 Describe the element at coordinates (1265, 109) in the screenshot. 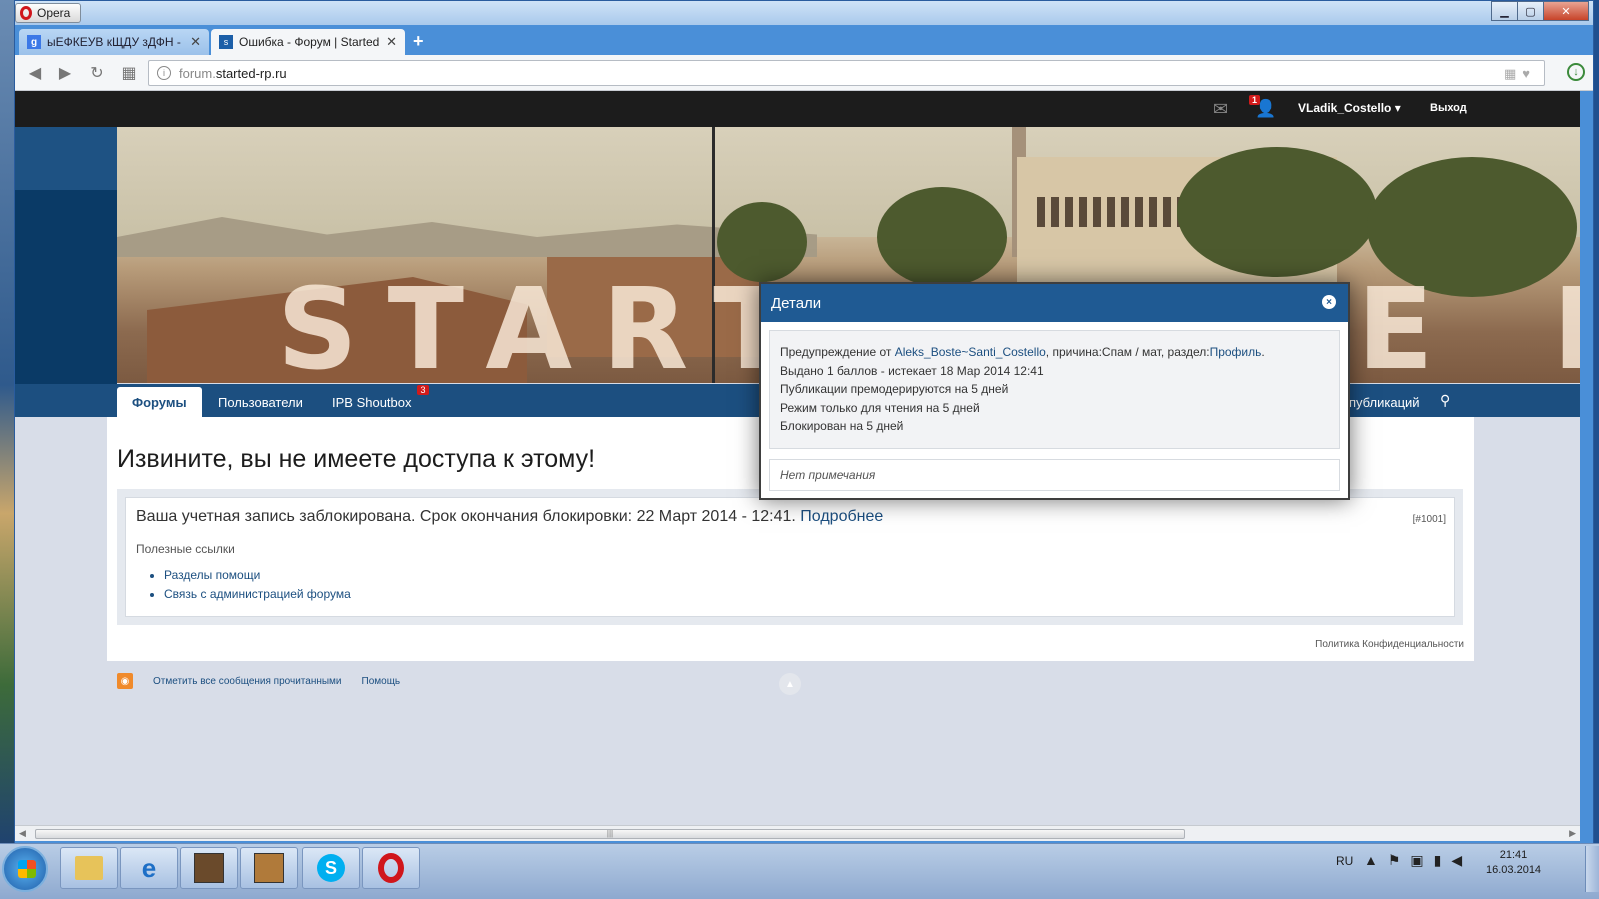

I see `notification-icon: 👤` at that location.